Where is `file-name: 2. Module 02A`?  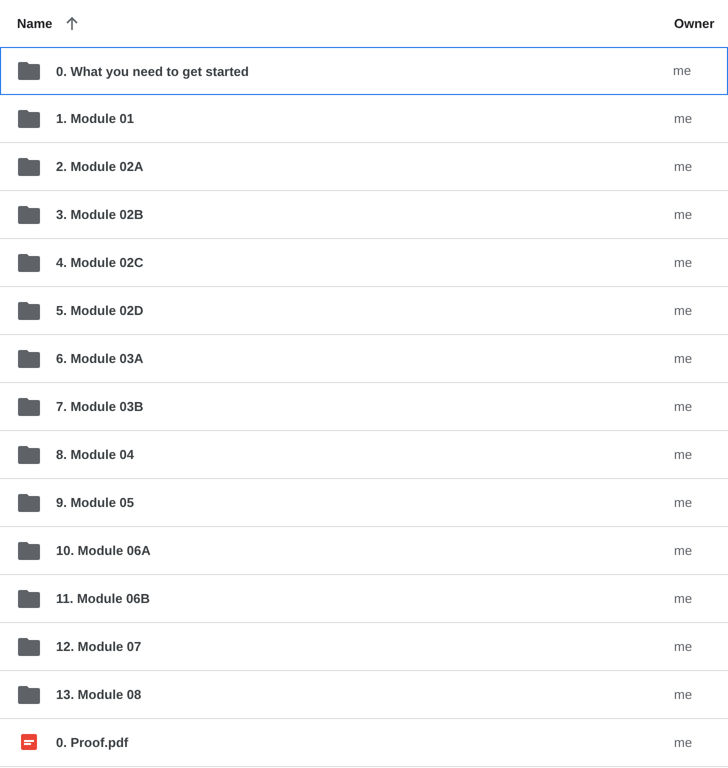
file-name: 2. Module 02A is located at coordinates (100, 166).